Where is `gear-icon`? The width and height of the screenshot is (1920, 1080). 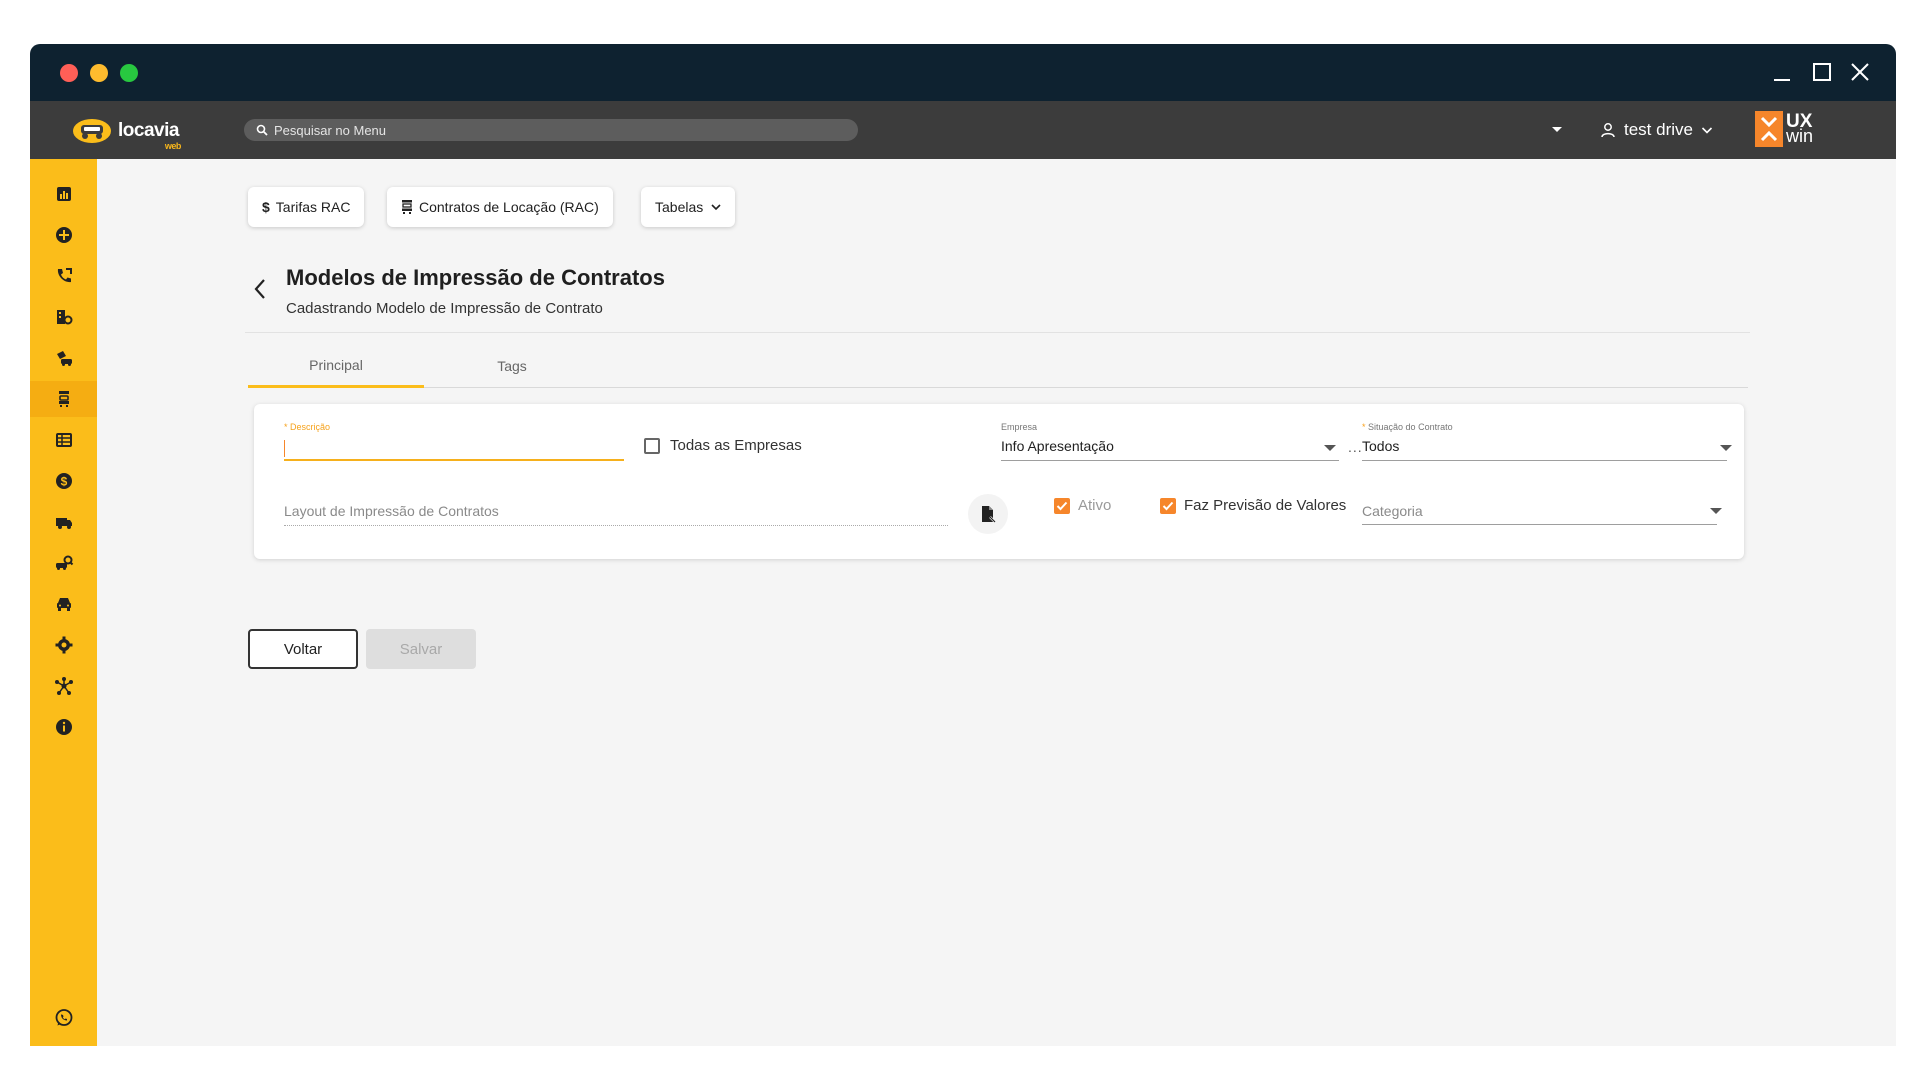 gear-icon is located at coordinates (63, 645).